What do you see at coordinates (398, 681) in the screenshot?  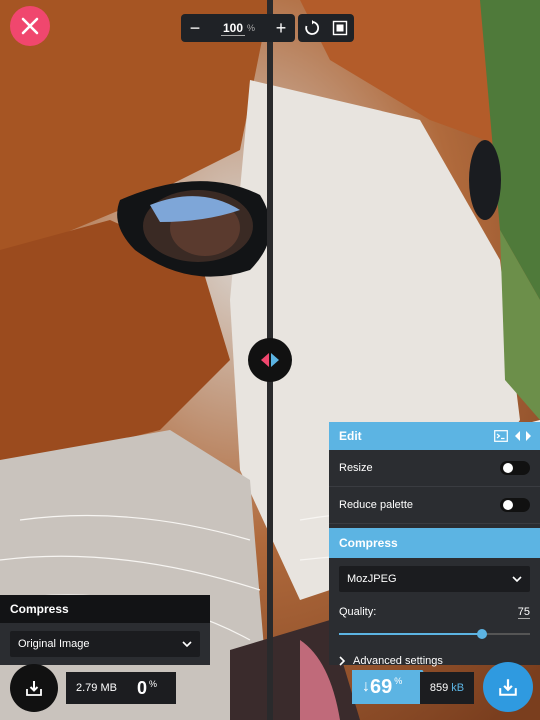 I see `reduction-percent-unit: %` at bounding box center [398, 681].